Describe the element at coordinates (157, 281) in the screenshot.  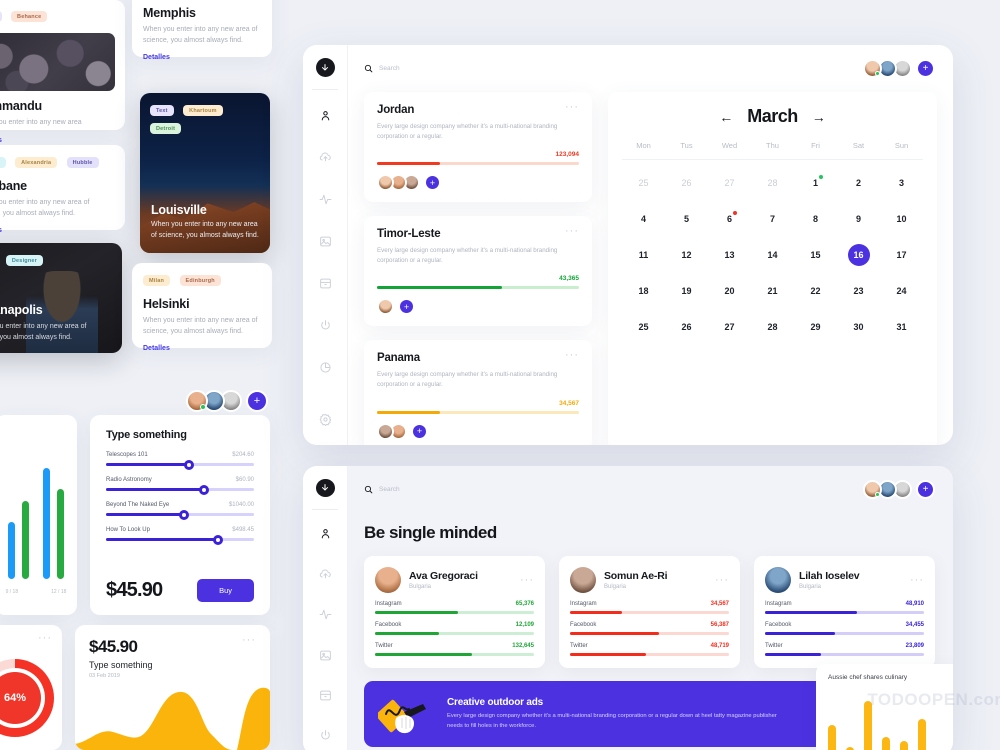
I see `tag: Milan` at that location.